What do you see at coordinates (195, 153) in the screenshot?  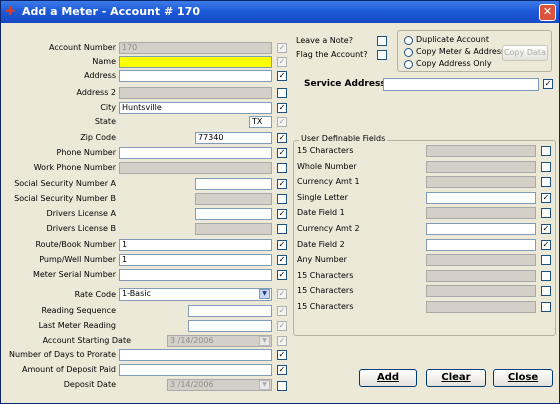 I see `phone-number-input` at bounding box center [195, 153].